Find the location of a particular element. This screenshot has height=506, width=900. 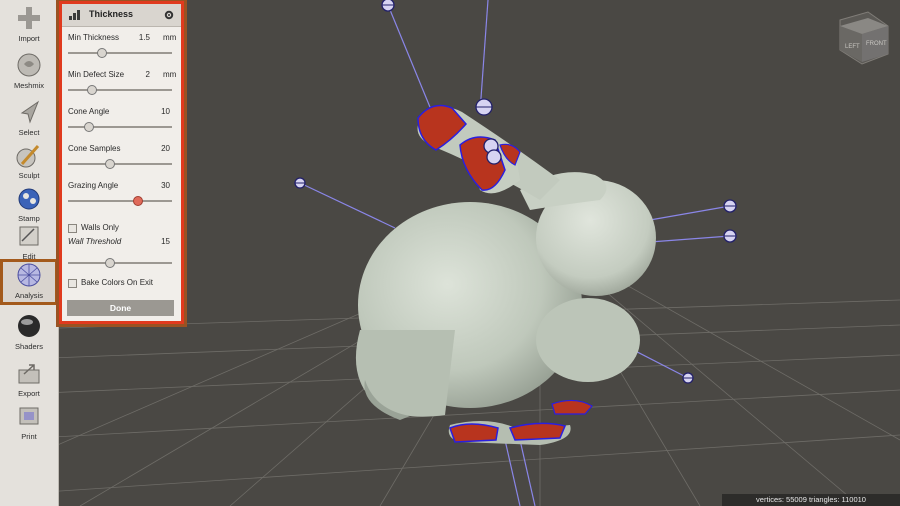

shader-sphere-icon is located at coordinates (29, 326).